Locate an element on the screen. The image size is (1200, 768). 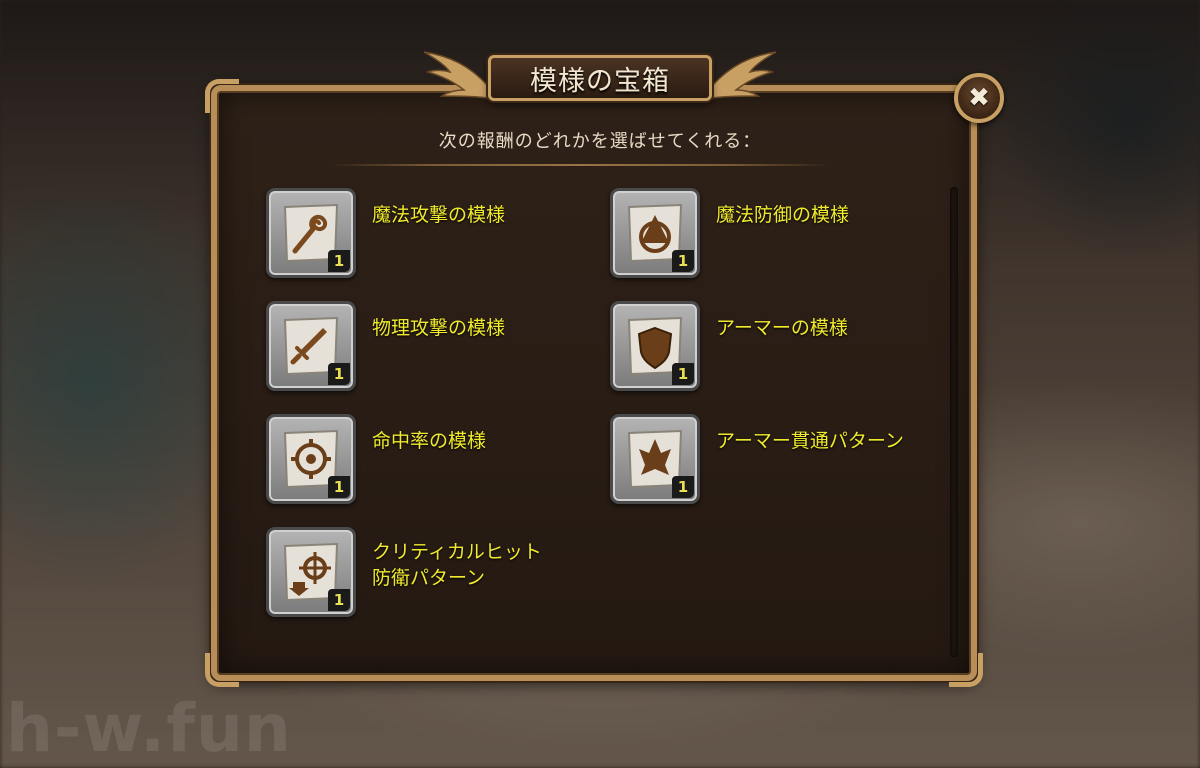
list-scrollbar is located at coordinates (954, 422).